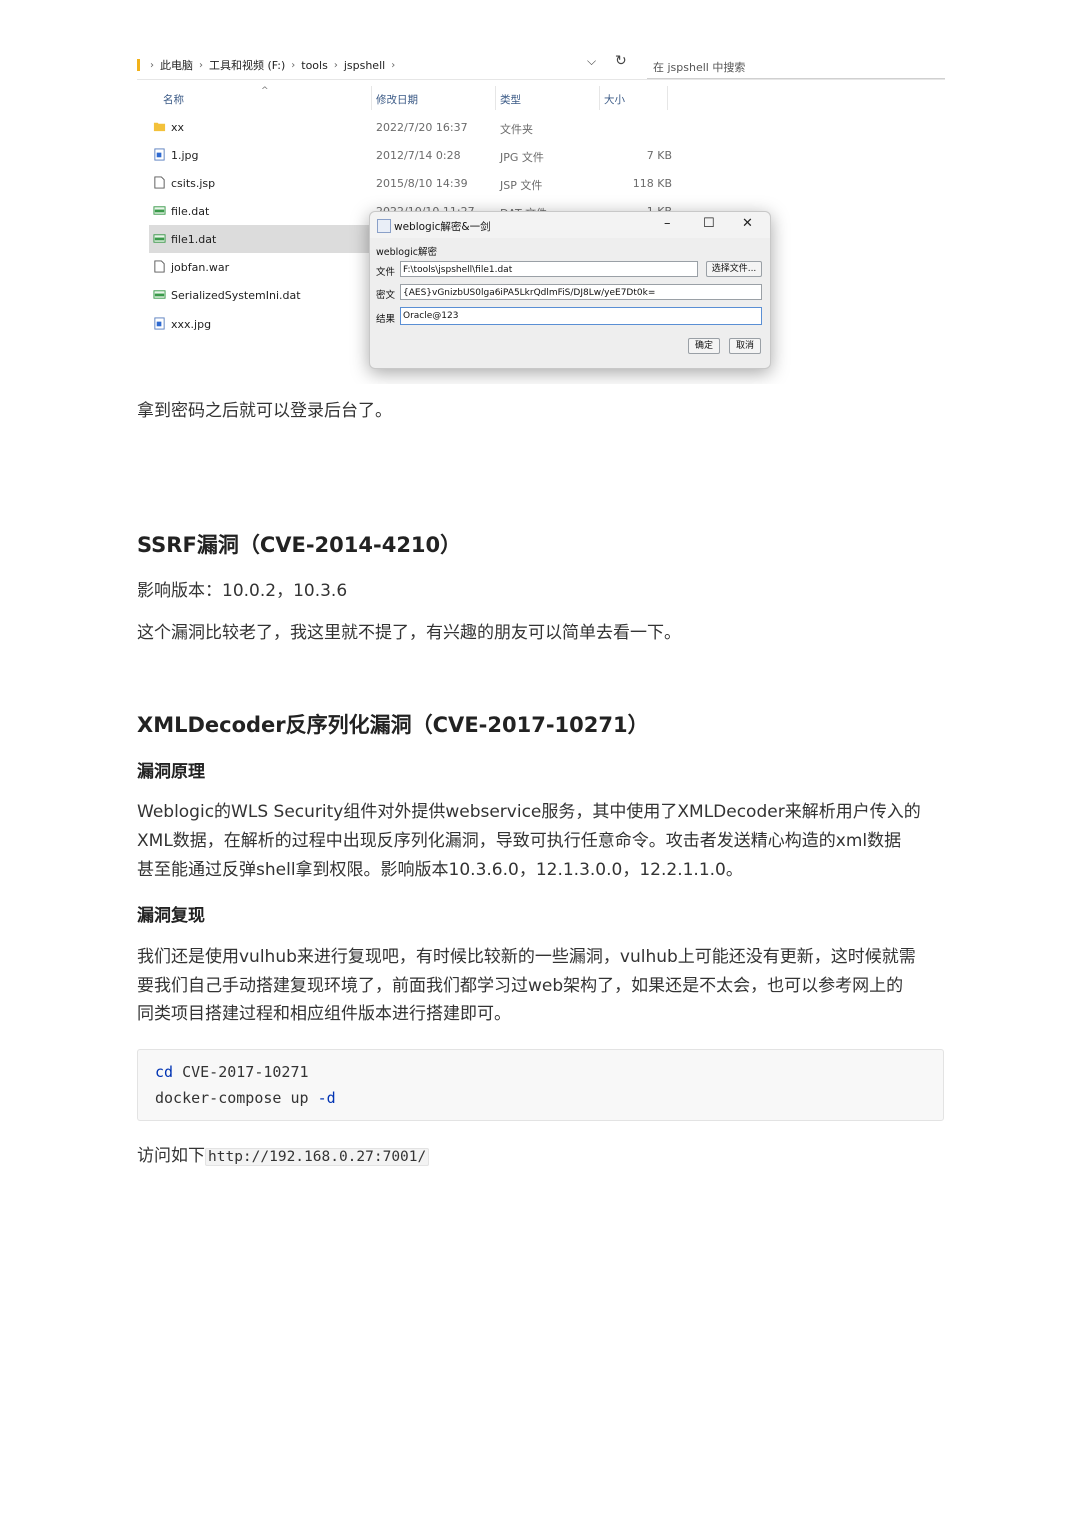 This screenshot has height=1528, width=1080. I want to click on file-date: 2022/7/20 16:37, so click(422, 127).